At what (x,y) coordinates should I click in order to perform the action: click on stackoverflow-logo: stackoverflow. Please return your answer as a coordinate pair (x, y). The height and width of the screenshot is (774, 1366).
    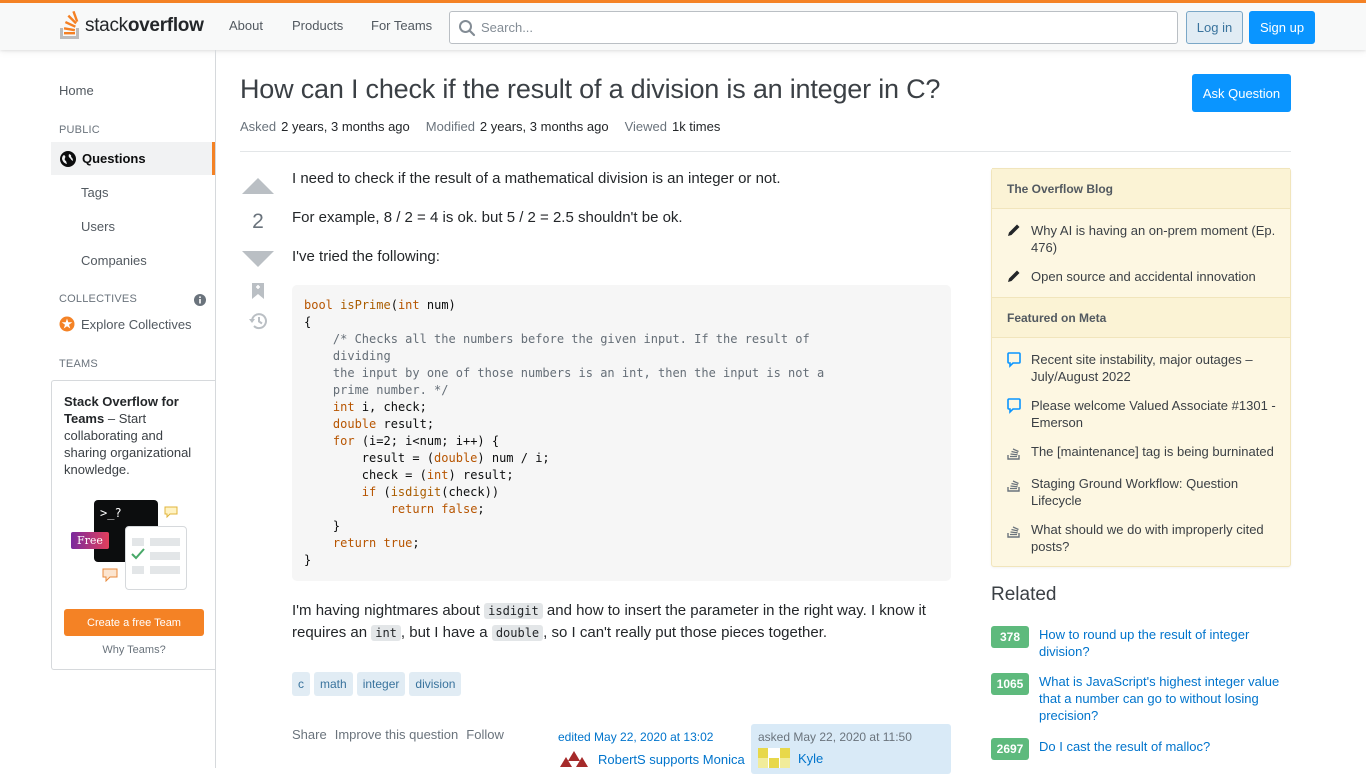
    Looking at the image, I should click on (131, 26).